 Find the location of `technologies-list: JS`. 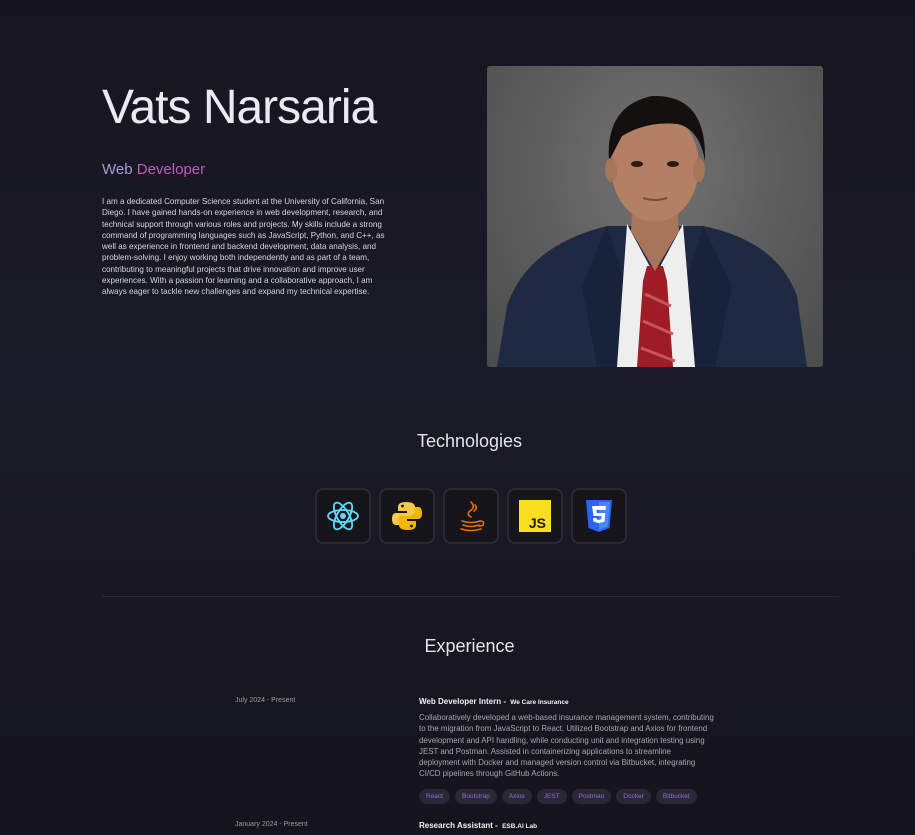

technologies-list: JS is located at coordinates (471, 516).